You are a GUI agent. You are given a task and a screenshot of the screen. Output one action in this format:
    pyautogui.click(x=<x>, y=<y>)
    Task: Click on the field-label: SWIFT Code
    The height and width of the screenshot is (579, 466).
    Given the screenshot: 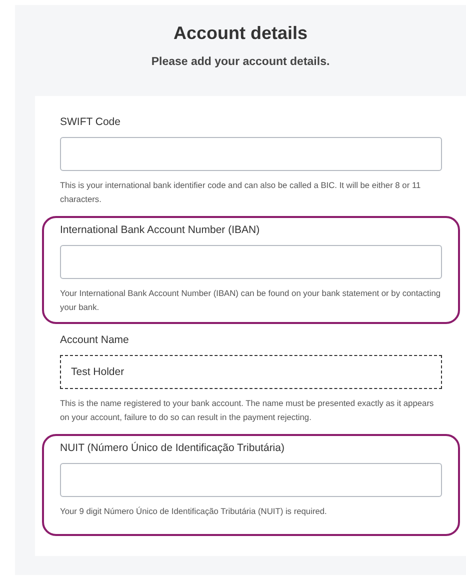 What is the action you would take?
    pyautogui.click(x=91, y=122)
    